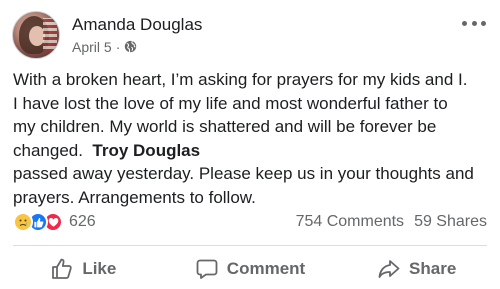  What do you see at coordinates (207, 269) in the screenshot?
I see `comment-icon` at bounding box center [207, 269].